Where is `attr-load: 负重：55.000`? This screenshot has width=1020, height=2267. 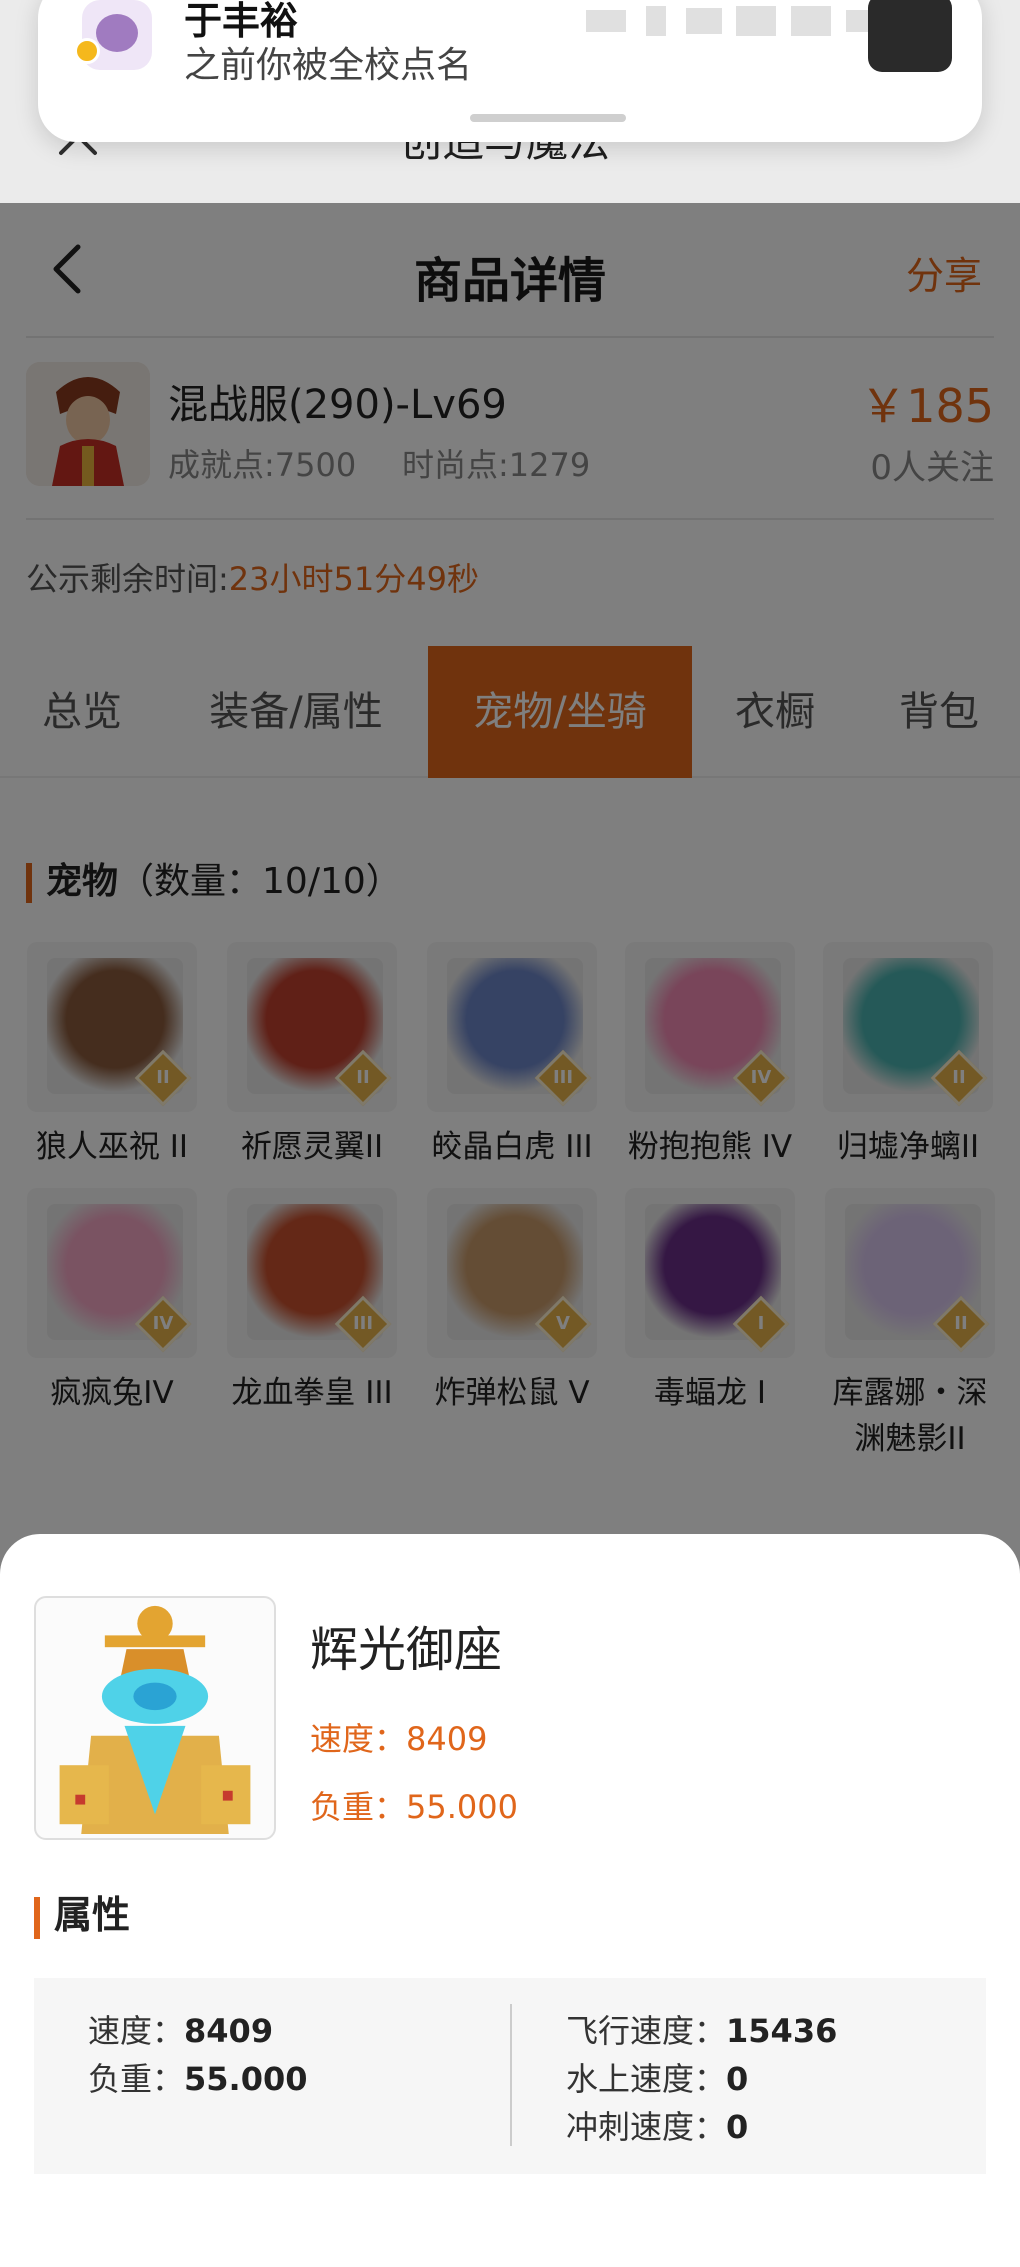
attr-load: 负重：55.000 is located at coordinates (198, 2079).